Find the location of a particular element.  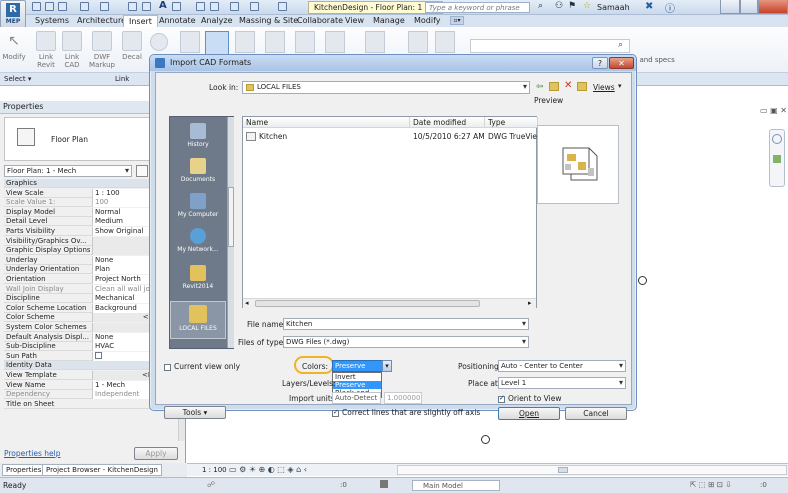

place-documents: Documents is located at coordinates (198, 170).